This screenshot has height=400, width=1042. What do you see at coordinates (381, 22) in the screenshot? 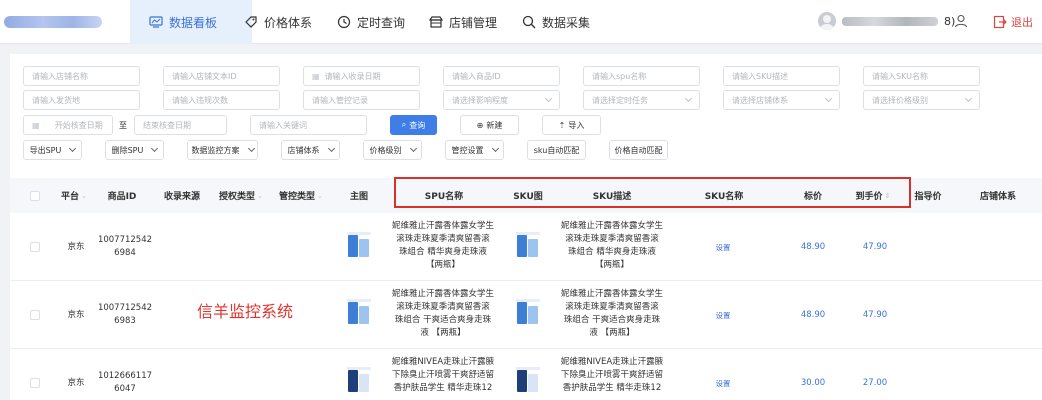
I see `nav-tab-label: 定时查询` at bounding box center [381, 22].